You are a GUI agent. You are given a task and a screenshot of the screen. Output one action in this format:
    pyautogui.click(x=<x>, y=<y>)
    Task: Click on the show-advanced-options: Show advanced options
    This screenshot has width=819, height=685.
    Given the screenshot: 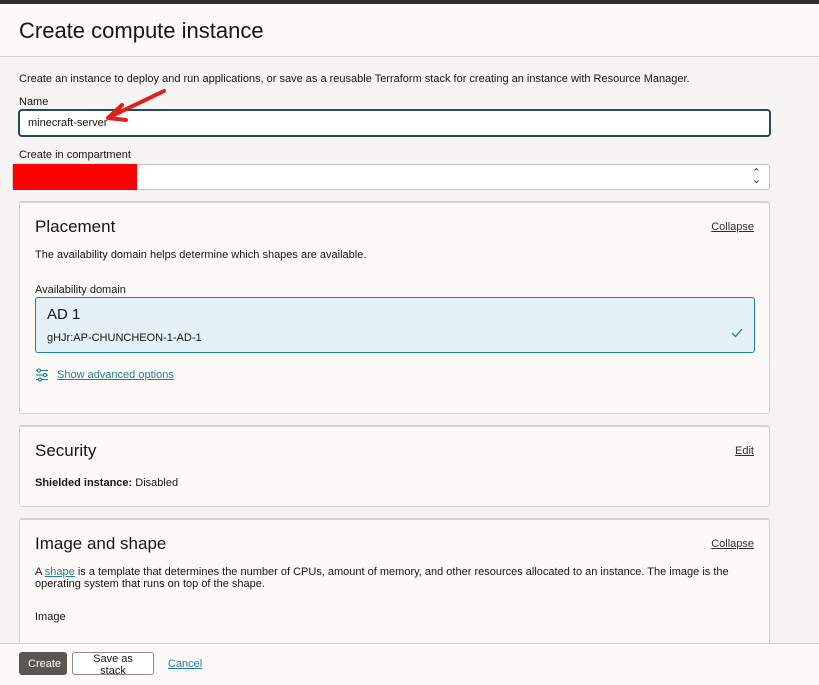 What is the action you would take?
    pyautogui.click(x=104, y=375)
    